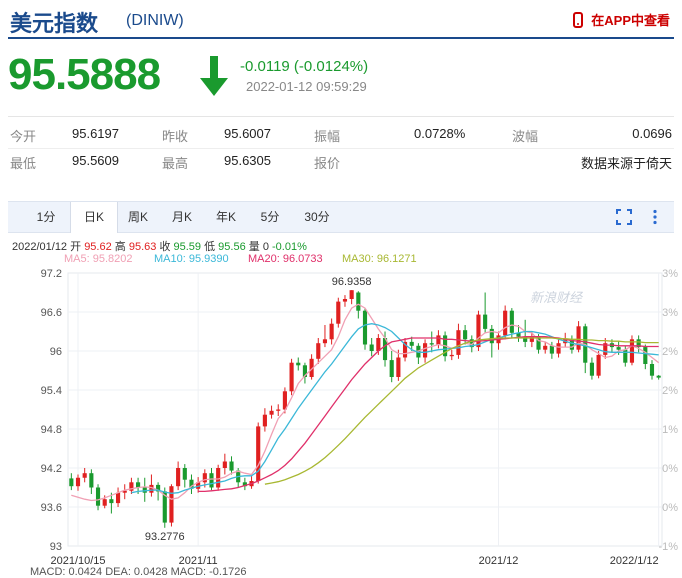 Image resolution: width=682 pixels, height=578 pixels. I want to click on x-tick-label: 2021/12, so click(499, 560).